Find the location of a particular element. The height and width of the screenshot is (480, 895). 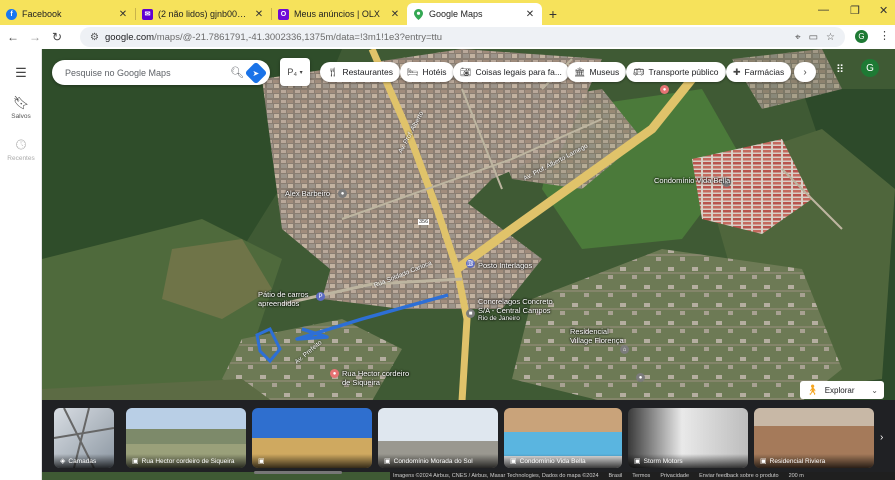

business-pin-icon: ■ is located at coordinates (470, 313).